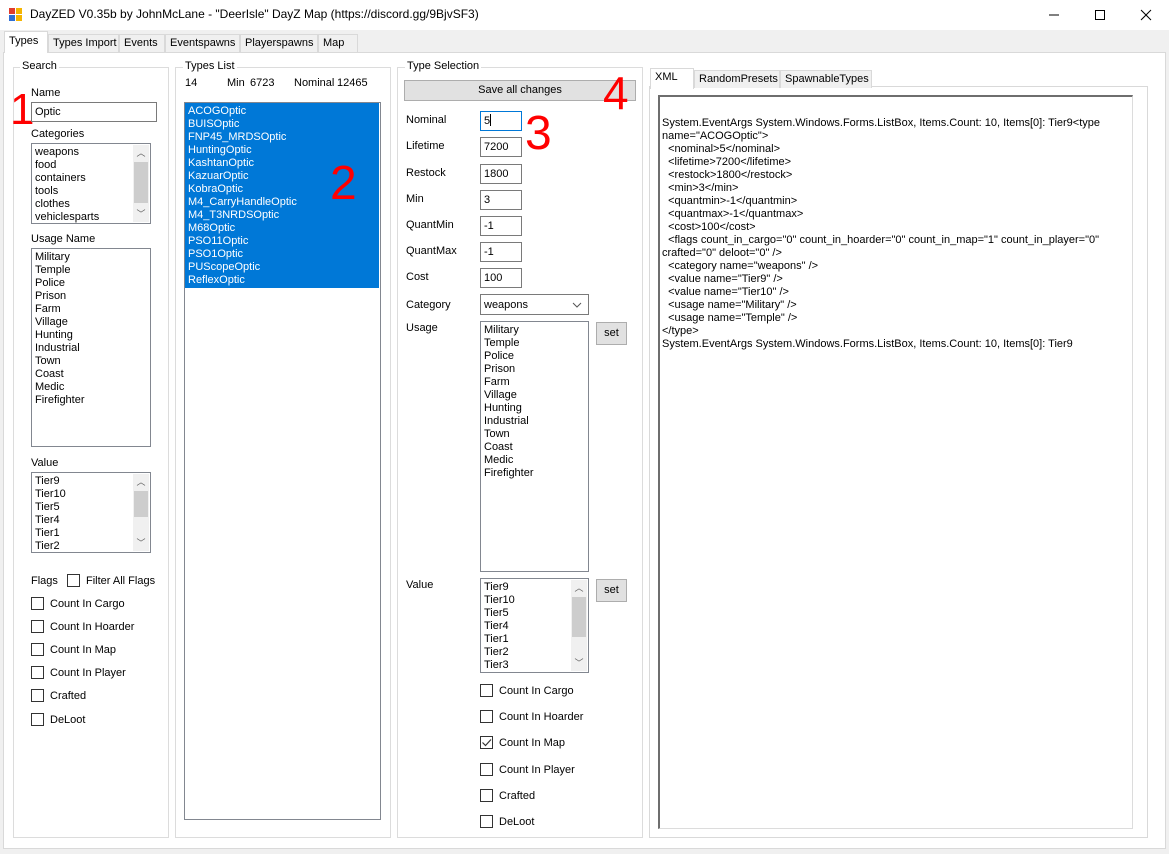 The image size is (1169, 854). Describe the element at coordinates (532, 743) in the screenshot. I see `count-in-map-label: Count In Map` at that location.